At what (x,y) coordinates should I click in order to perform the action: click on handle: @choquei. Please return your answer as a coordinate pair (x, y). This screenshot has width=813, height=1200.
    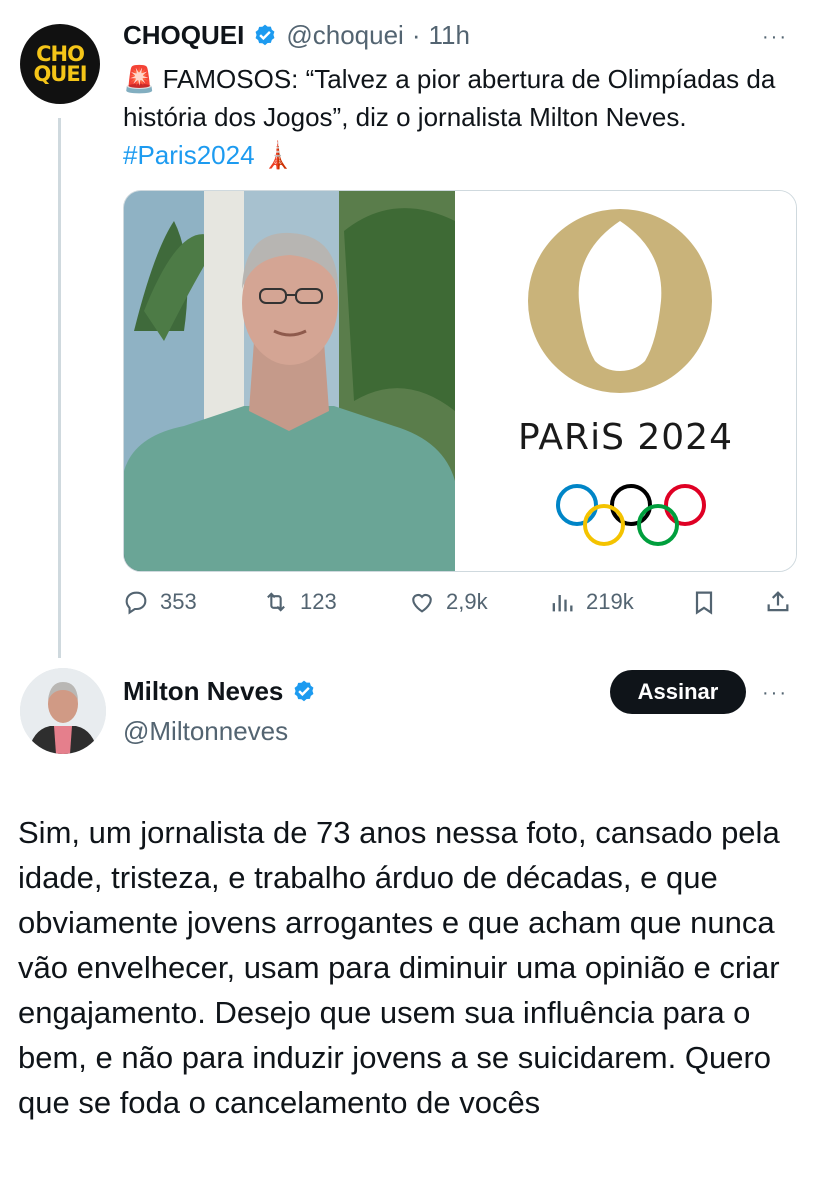
    Looking at the image, I should click on (344, 35).